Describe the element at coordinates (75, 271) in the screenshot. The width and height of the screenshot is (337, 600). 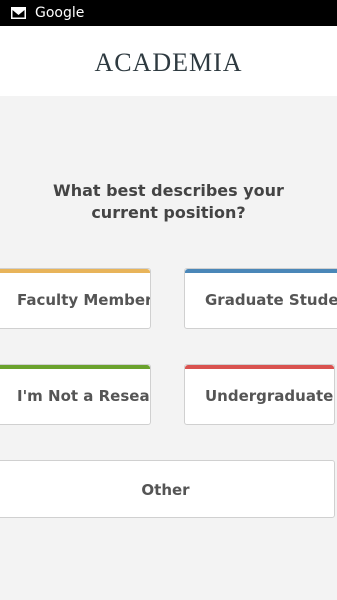
I see `faculty-member-accent` at that location.